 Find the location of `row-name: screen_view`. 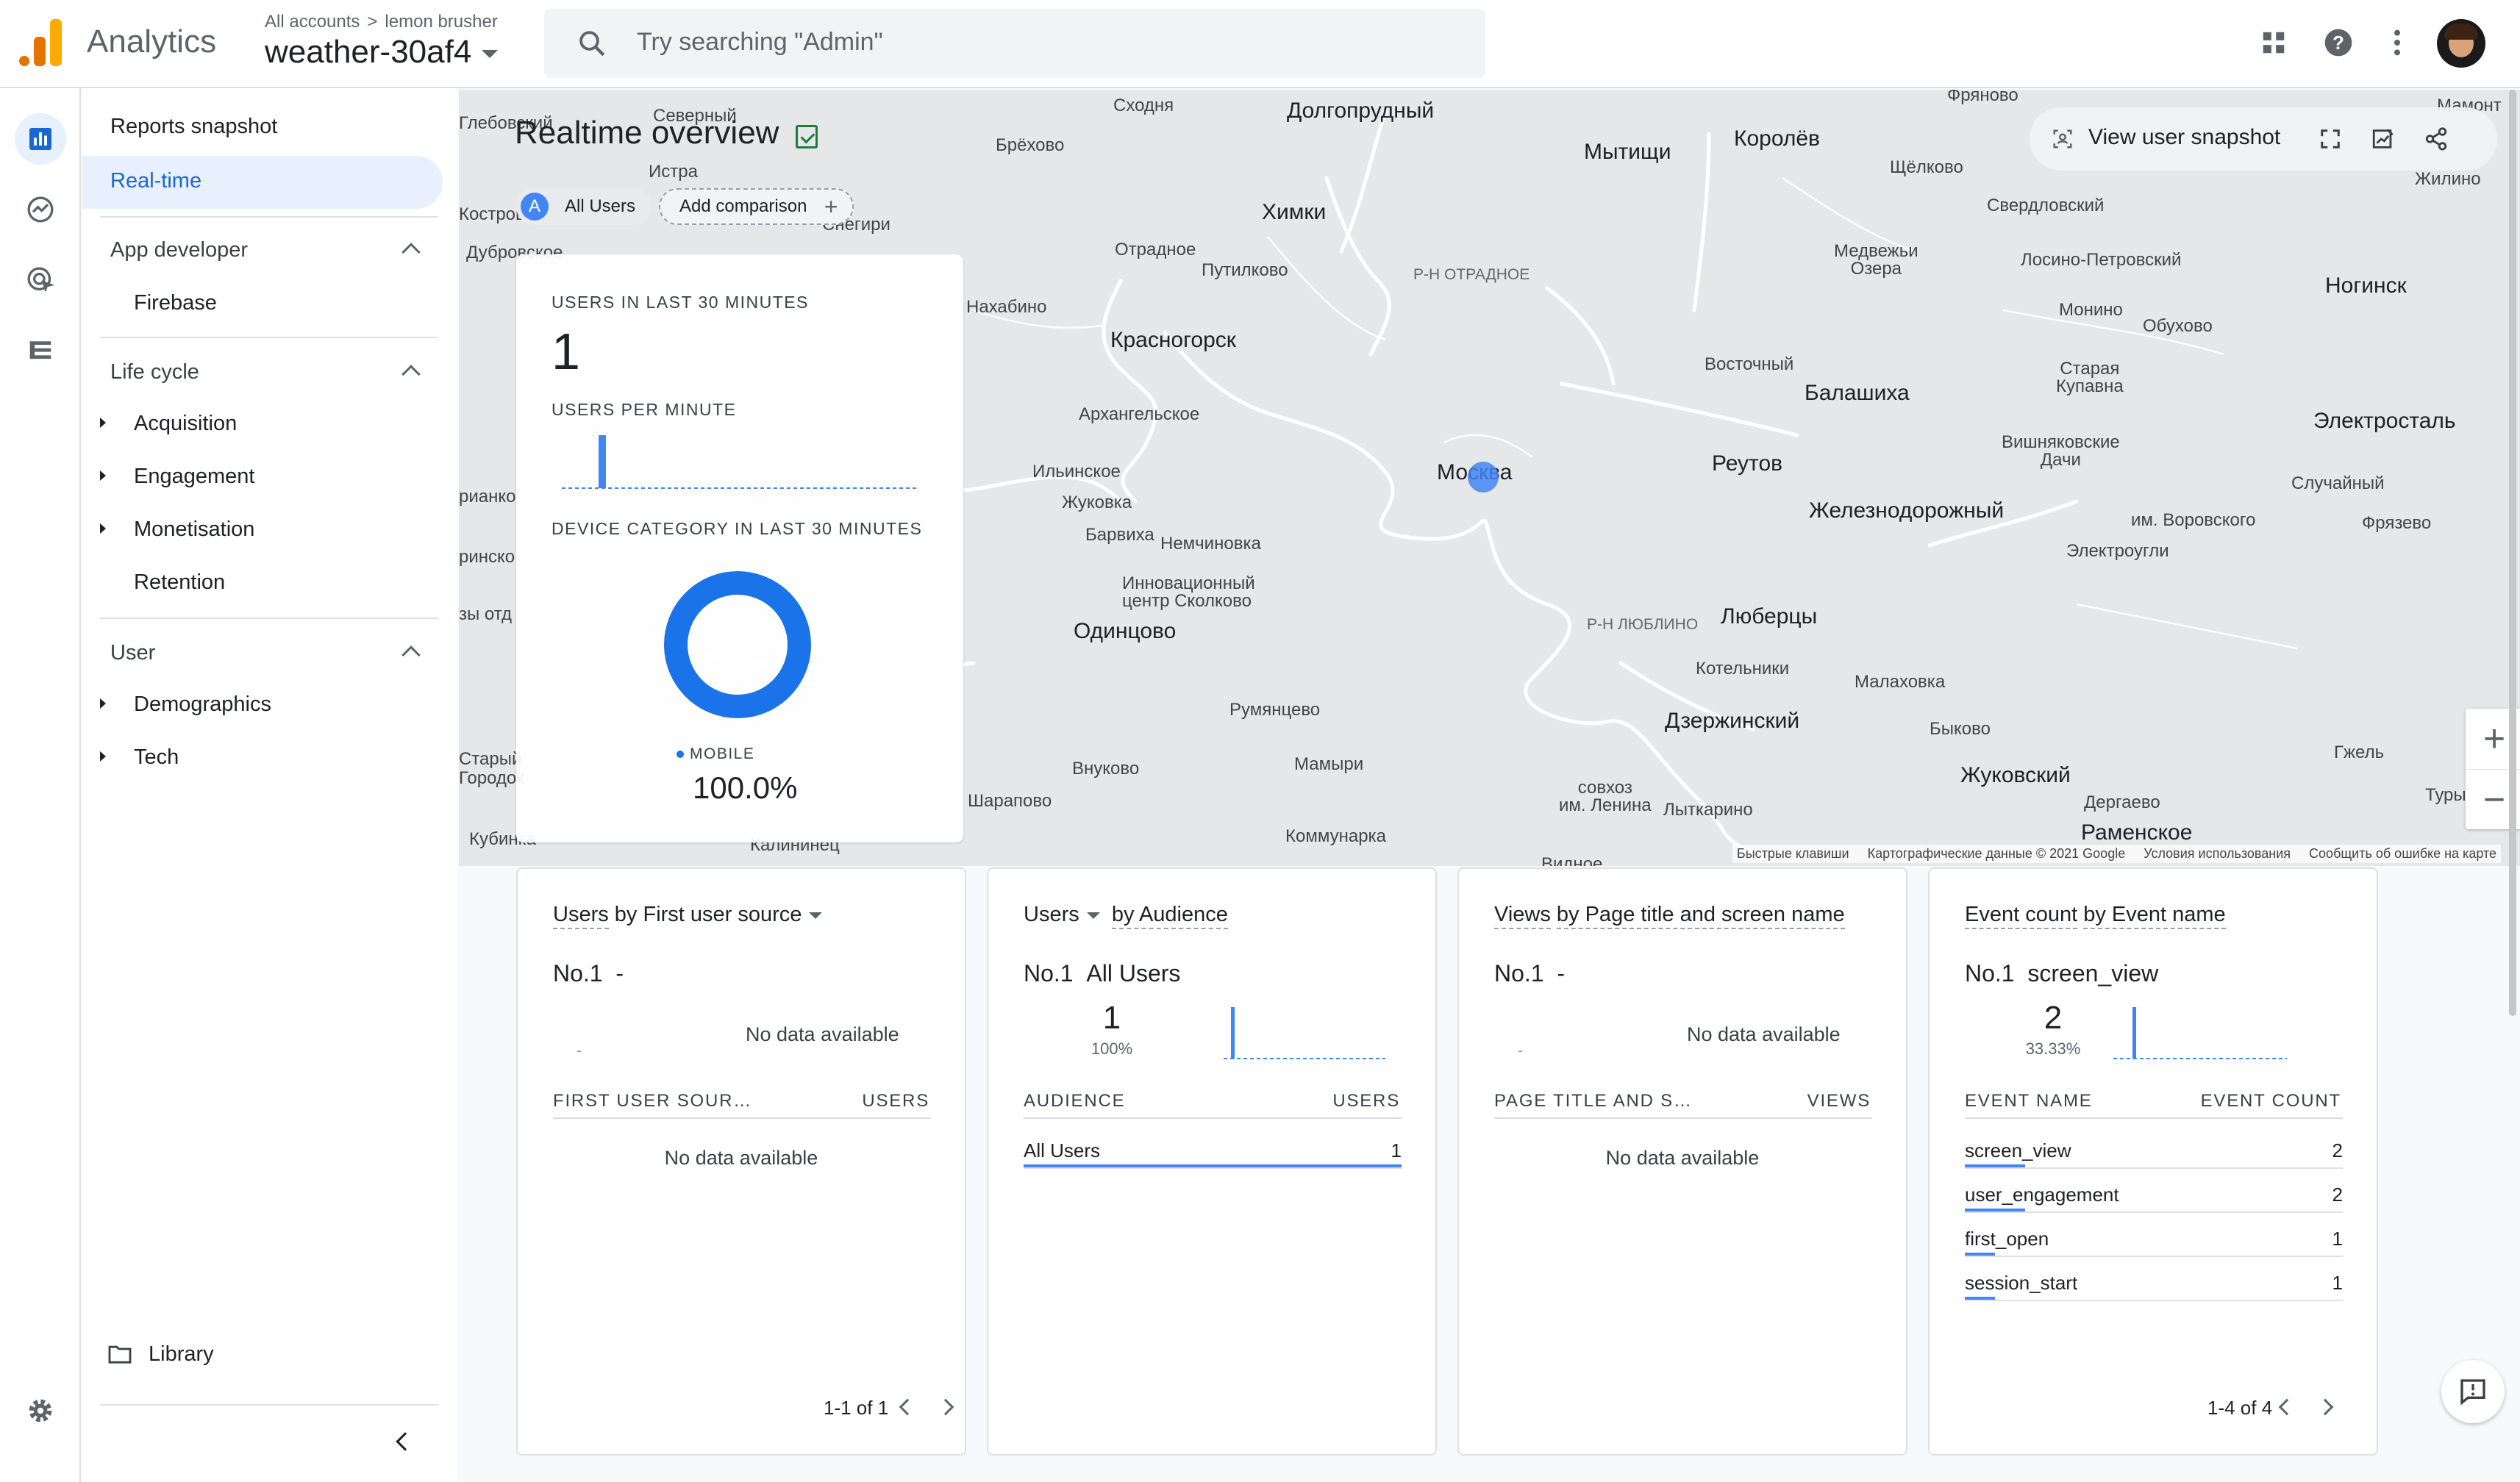

row-name: screen_view is located at coordinates (2018, 1150).